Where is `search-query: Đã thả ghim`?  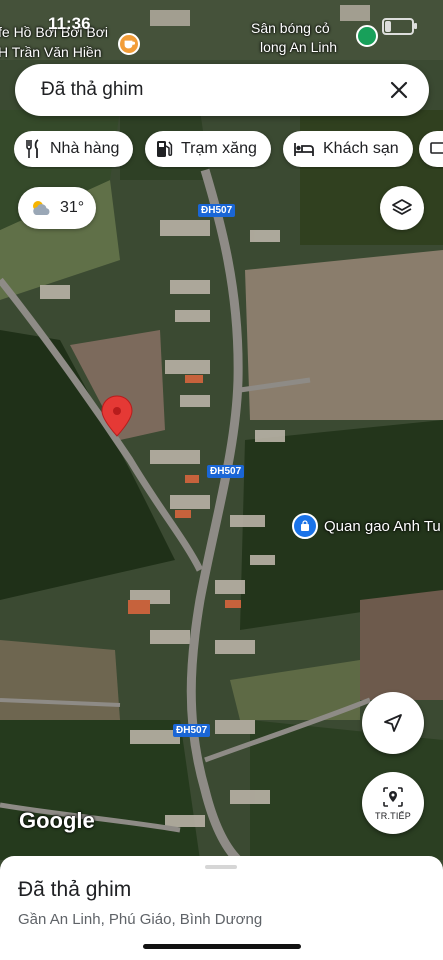
search-query: Đã thả ghim is located at coordinates (92, 90).